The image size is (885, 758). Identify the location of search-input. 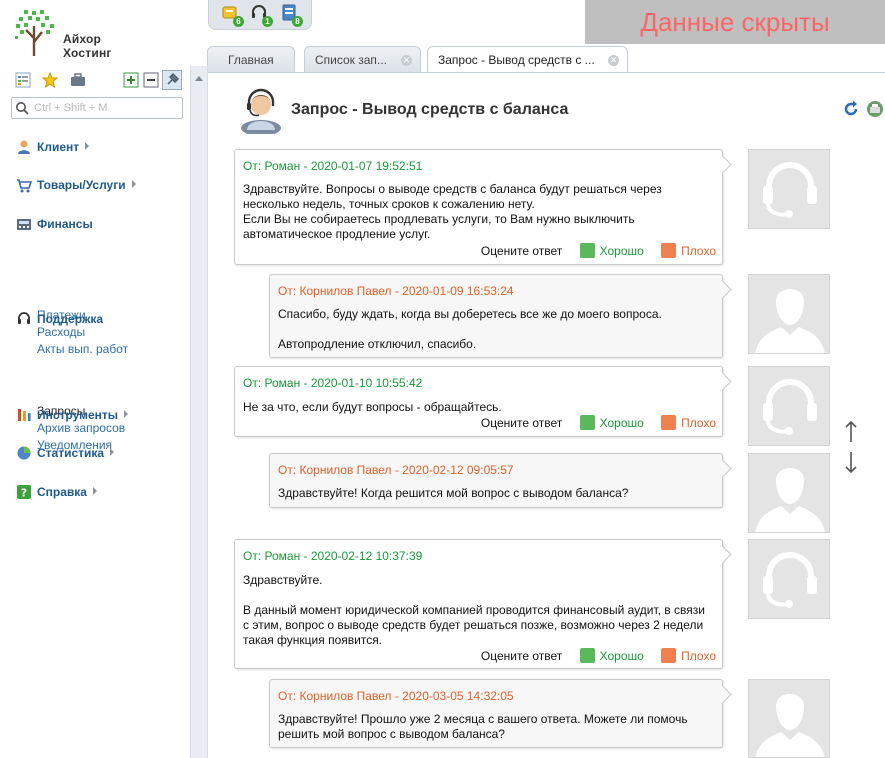
(97, 108).